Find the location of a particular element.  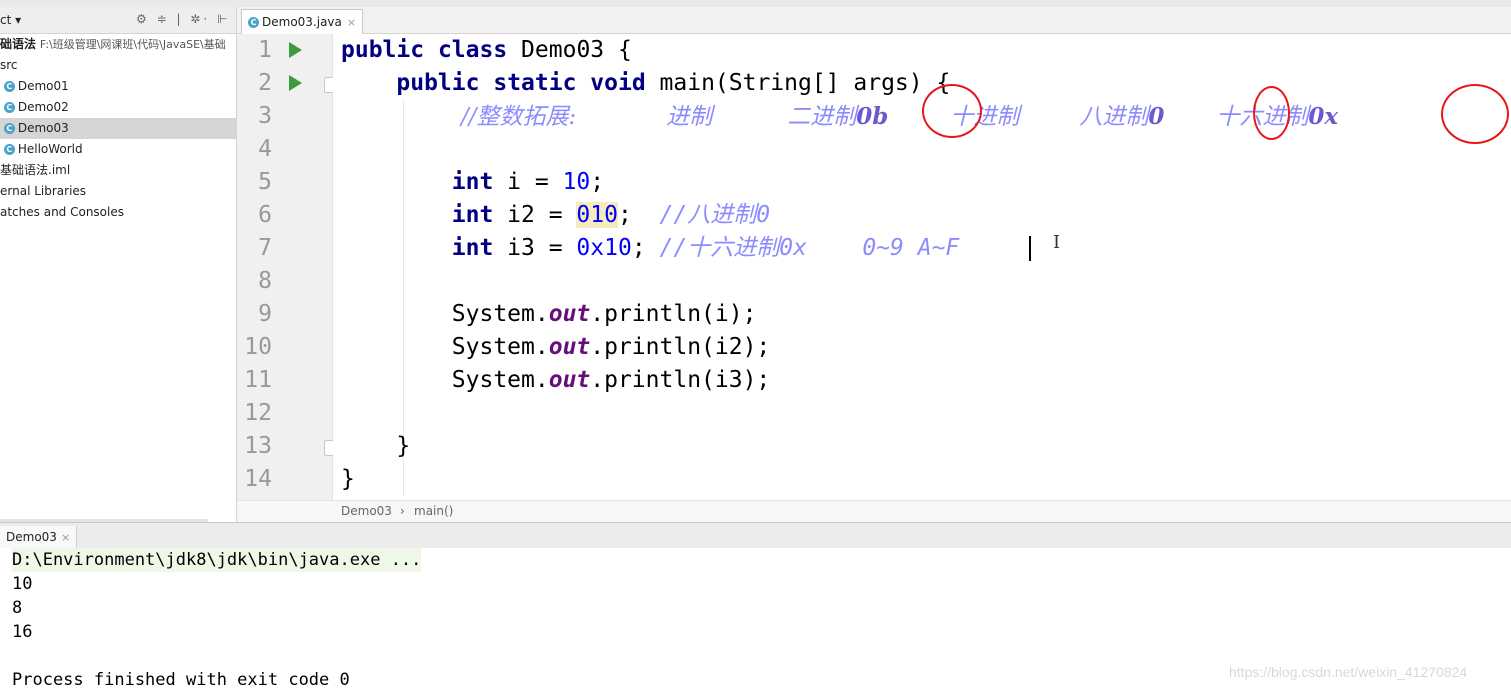

tree-item-label: ernal Libraries is located at coordinates (43, 191).